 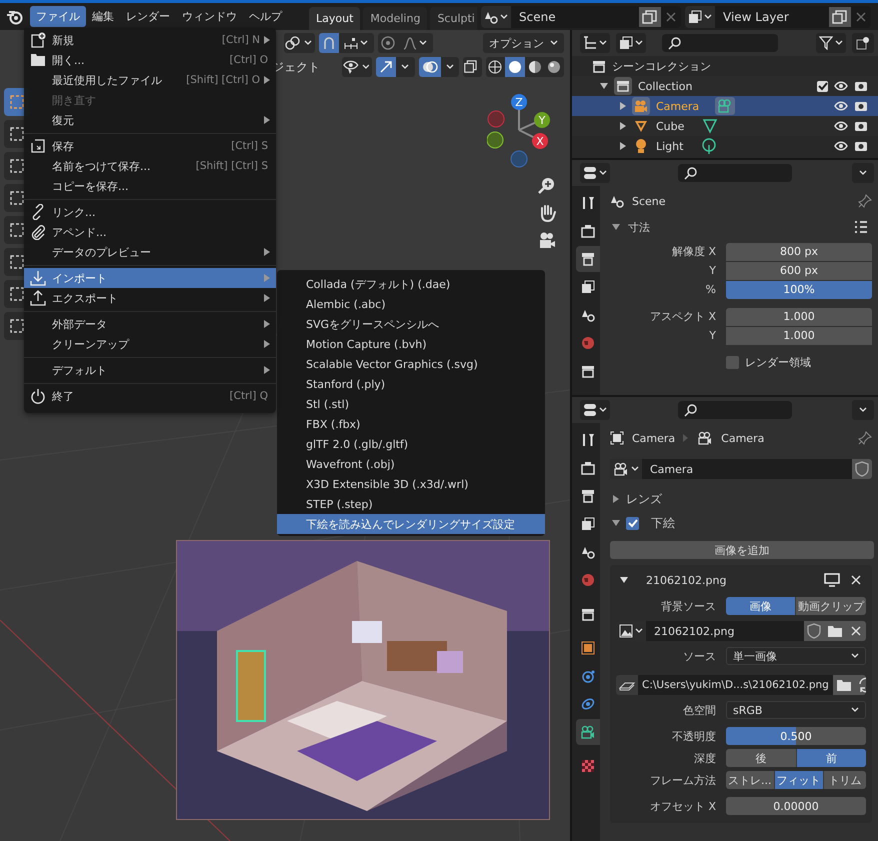 What do you see at coordinates (595, 43) in the screenshot?
I see `display-mode-dropdown` at bounding box center [595, 43].